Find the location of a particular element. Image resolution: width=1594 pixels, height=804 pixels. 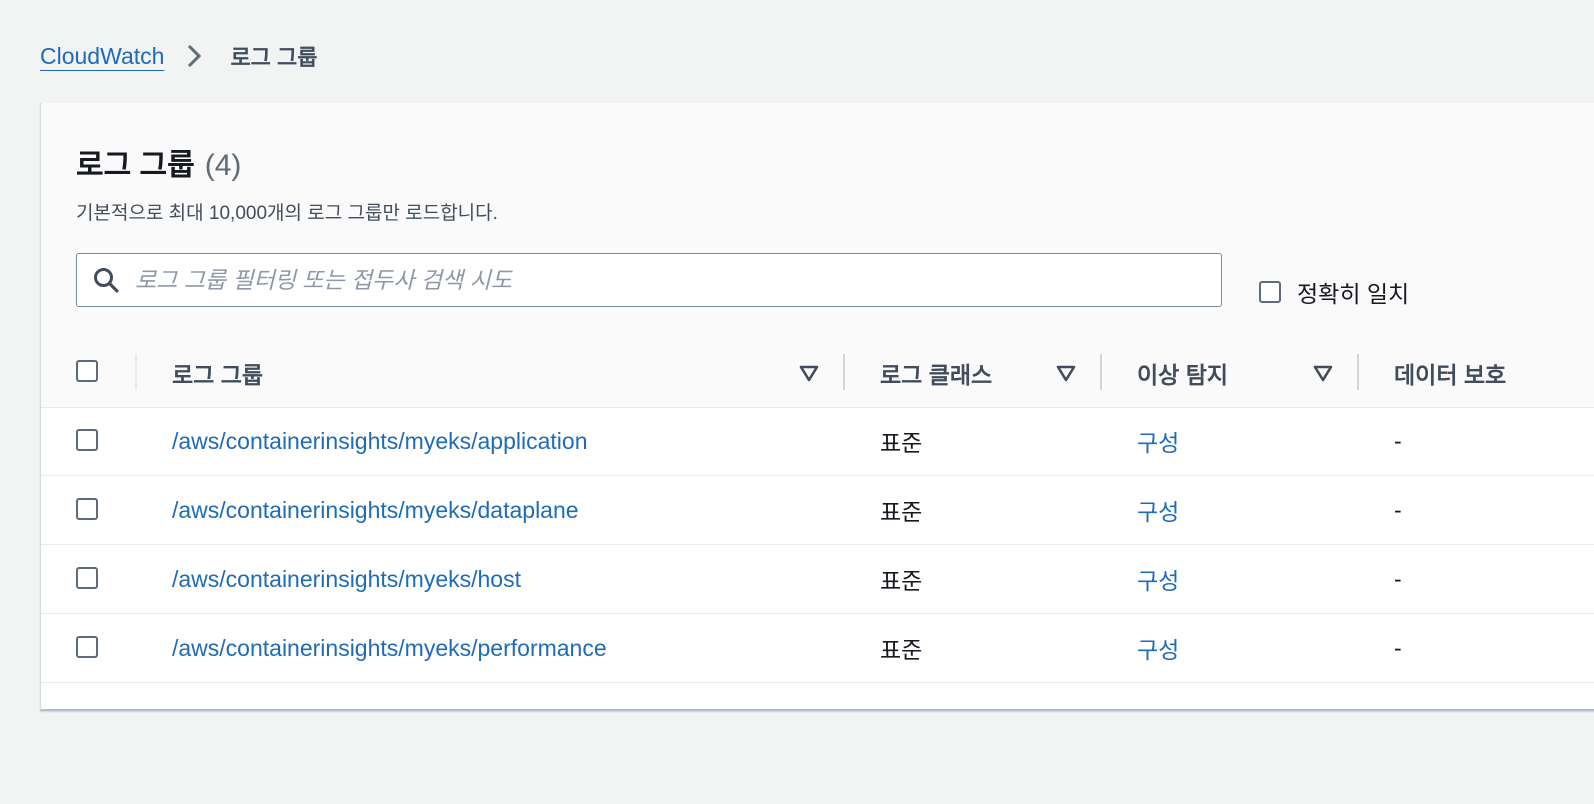

search-icon is located at coordinates (106, 280).